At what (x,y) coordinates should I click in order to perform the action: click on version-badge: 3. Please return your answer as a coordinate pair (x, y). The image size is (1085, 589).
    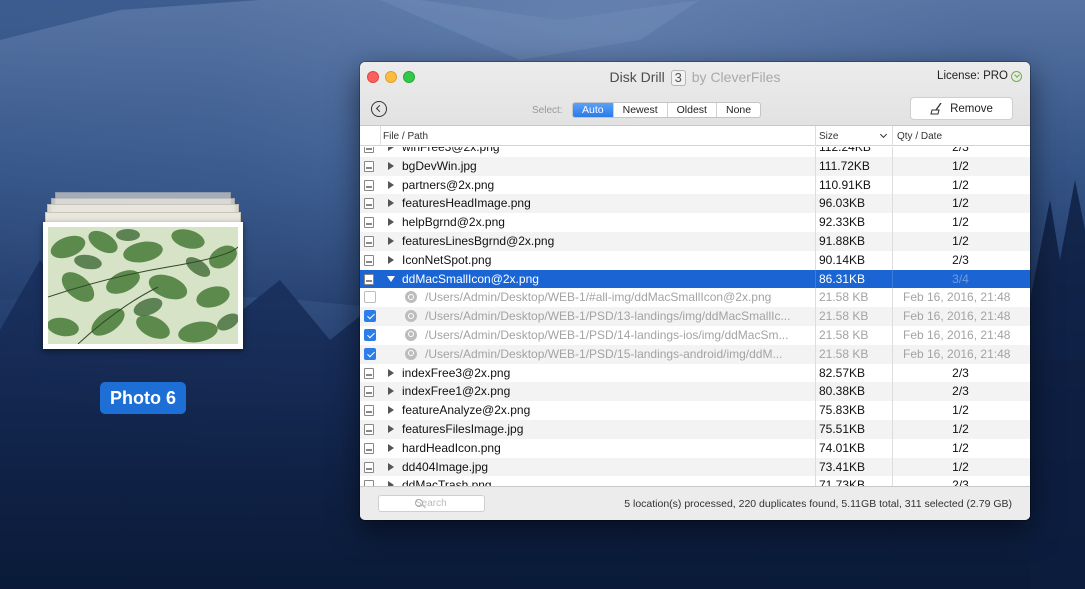
    Looking at the image, I should click on (678, 78).